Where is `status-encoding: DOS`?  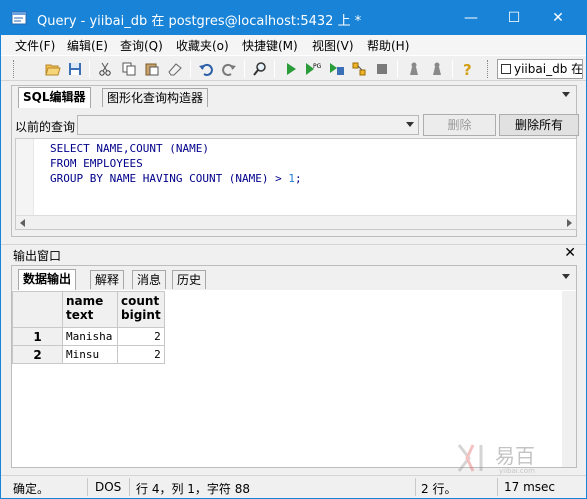 status-encoding: DOS is located at coordinates (108, 487).